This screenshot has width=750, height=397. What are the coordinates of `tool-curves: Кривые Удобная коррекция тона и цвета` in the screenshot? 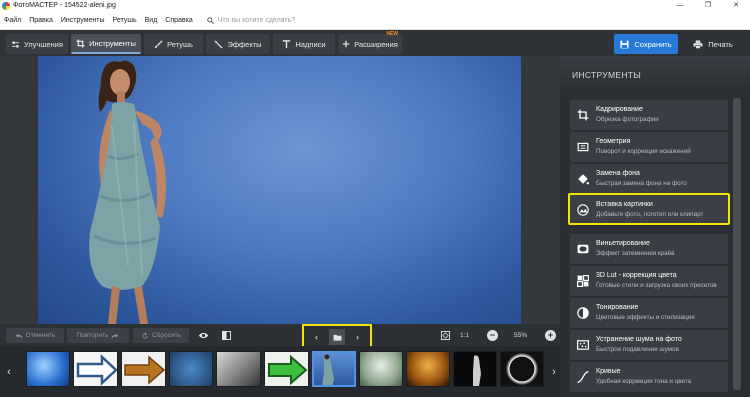 It's located at (649, 377).